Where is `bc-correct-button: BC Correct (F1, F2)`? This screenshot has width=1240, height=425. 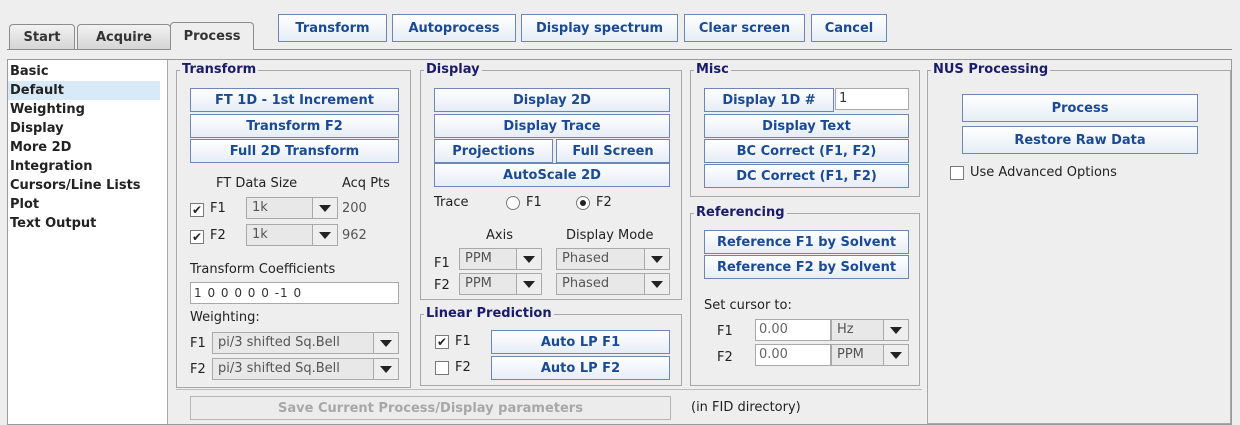
bc-correct-button: BC Correct (F1, F2) is located at coordinates (806, 151).